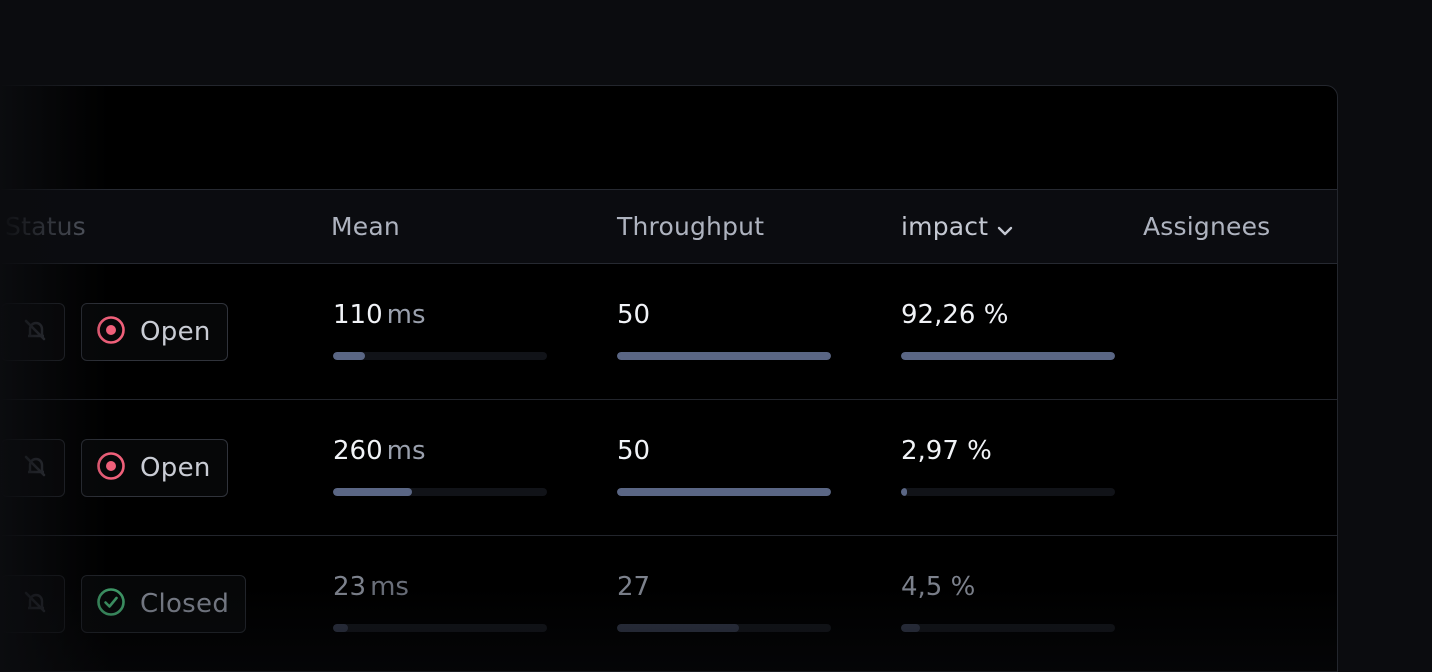 The image size is (1432, 672). Describe the element at coordinates (938, 587) in the screenshot. I see `impact-value: 4,5 %` at that location.